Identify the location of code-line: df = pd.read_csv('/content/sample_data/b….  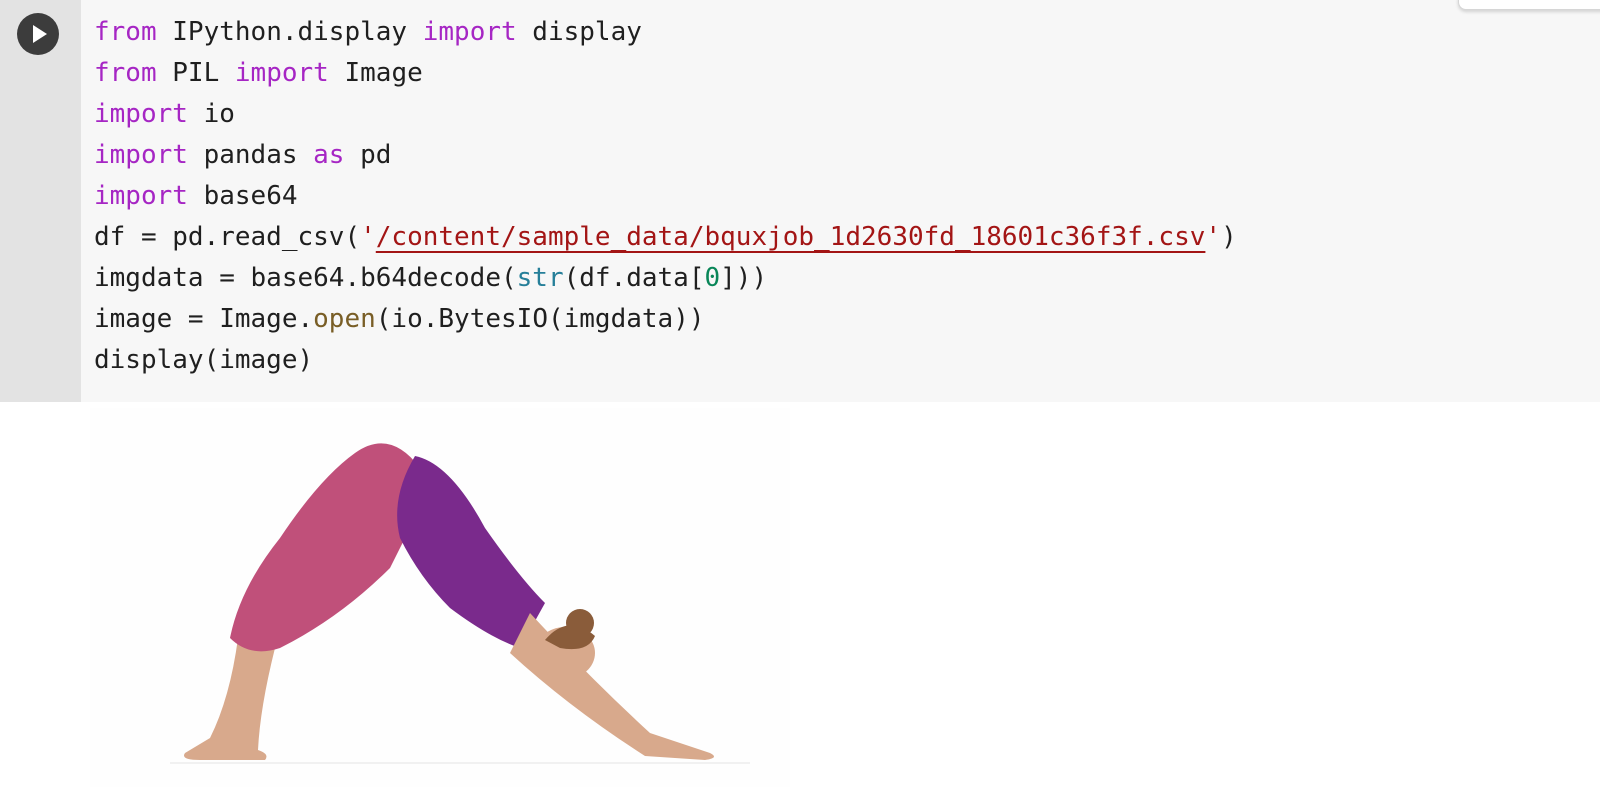
(665, 237).